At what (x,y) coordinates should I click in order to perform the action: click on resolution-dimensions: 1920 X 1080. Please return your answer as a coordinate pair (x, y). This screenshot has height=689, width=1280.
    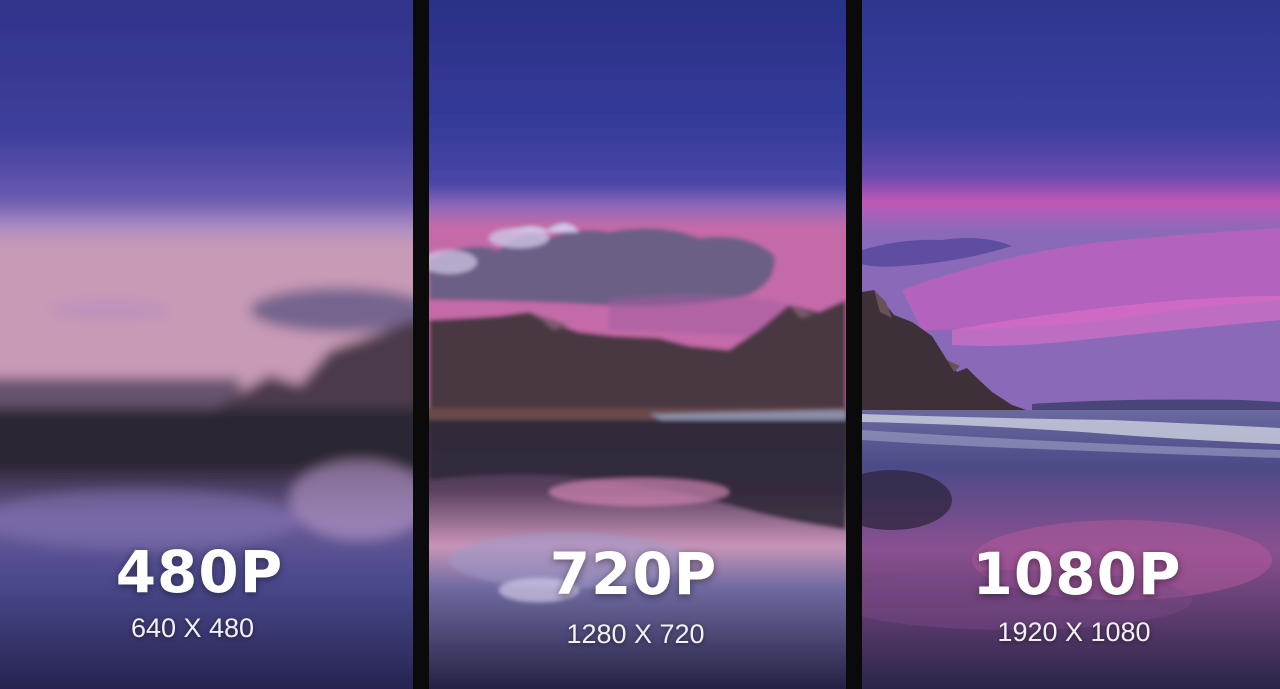
    Looking at the image, I should click on (1074, 632).